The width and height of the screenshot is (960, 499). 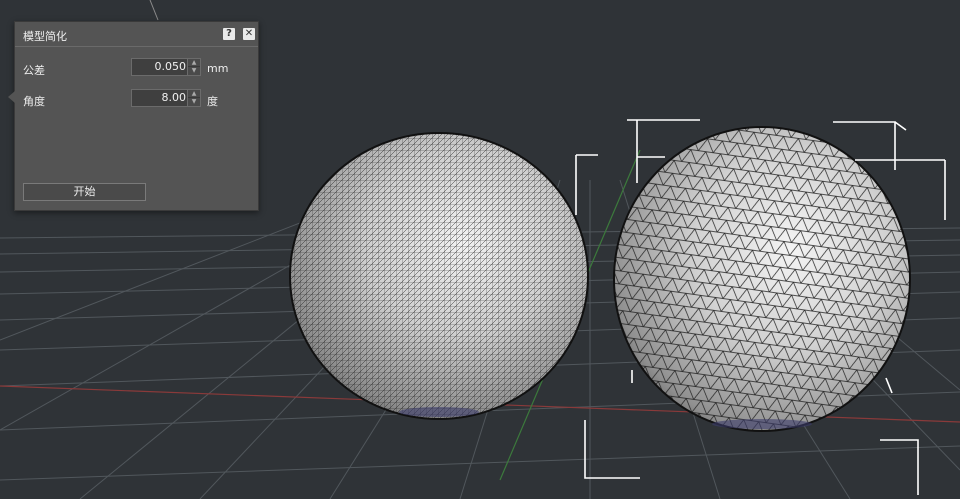 What do you see at coordinates (160, 98) in the screenshot?
I see `angle-input: 8.00` at bounding box center [160, 98].